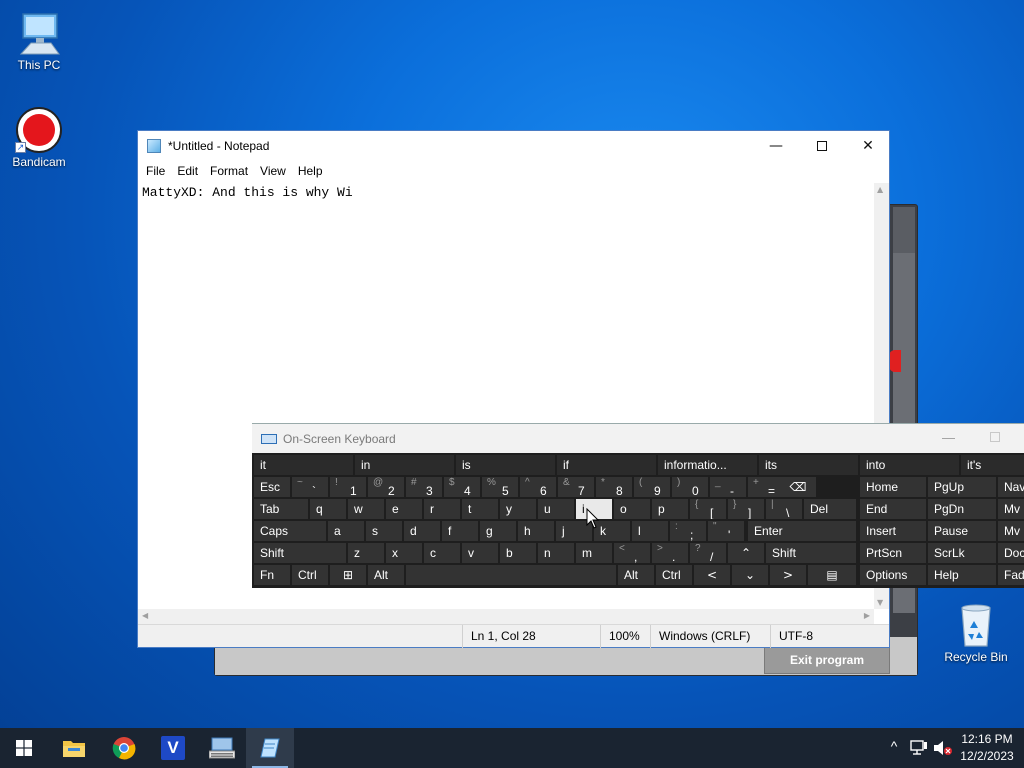  Describe the element at coordinates (652, 487) in the screenshot. I see `key-9: (9` at that location.